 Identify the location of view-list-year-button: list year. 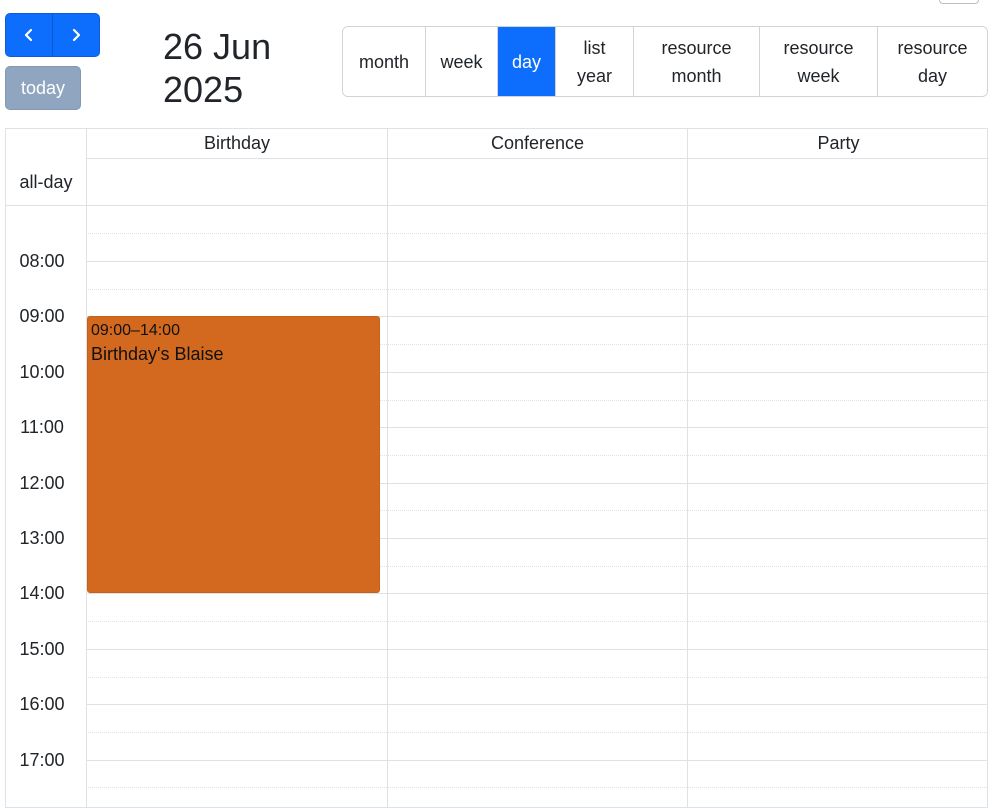
(595, 61).